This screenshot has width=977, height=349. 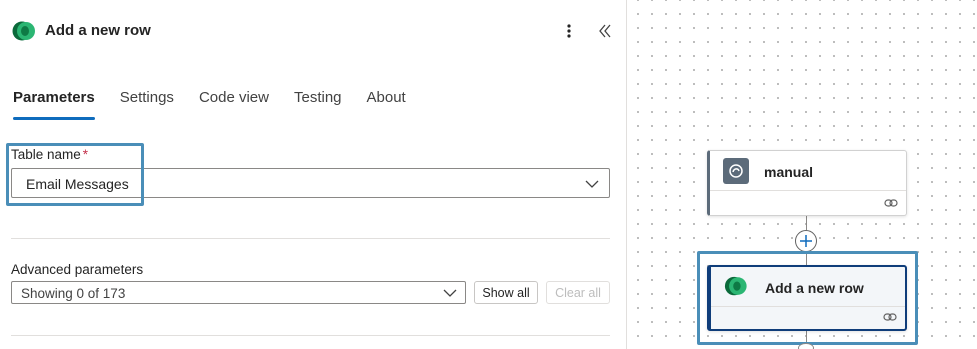 I want to click on table-name-dropdown: Email Messages, so click(x=310, y=183).